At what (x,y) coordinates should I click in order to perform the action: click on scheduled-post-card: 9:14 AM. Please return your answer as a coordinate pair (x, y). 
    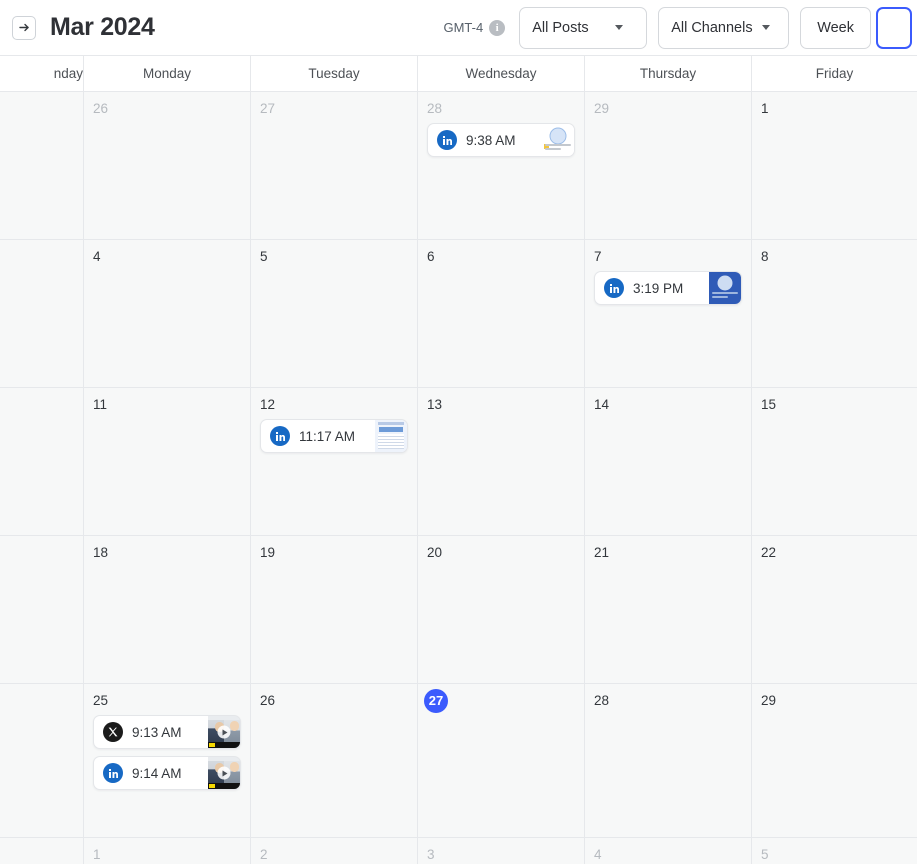
    Looking at the image, I should click on (167, 773).